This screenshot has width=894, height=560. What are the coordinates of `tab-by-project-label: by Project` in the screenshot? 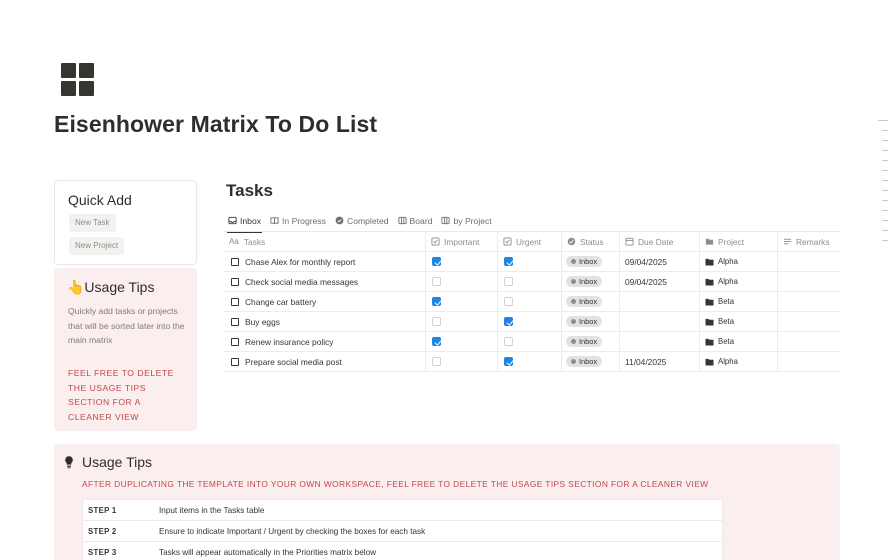 It's located at (472, 220).